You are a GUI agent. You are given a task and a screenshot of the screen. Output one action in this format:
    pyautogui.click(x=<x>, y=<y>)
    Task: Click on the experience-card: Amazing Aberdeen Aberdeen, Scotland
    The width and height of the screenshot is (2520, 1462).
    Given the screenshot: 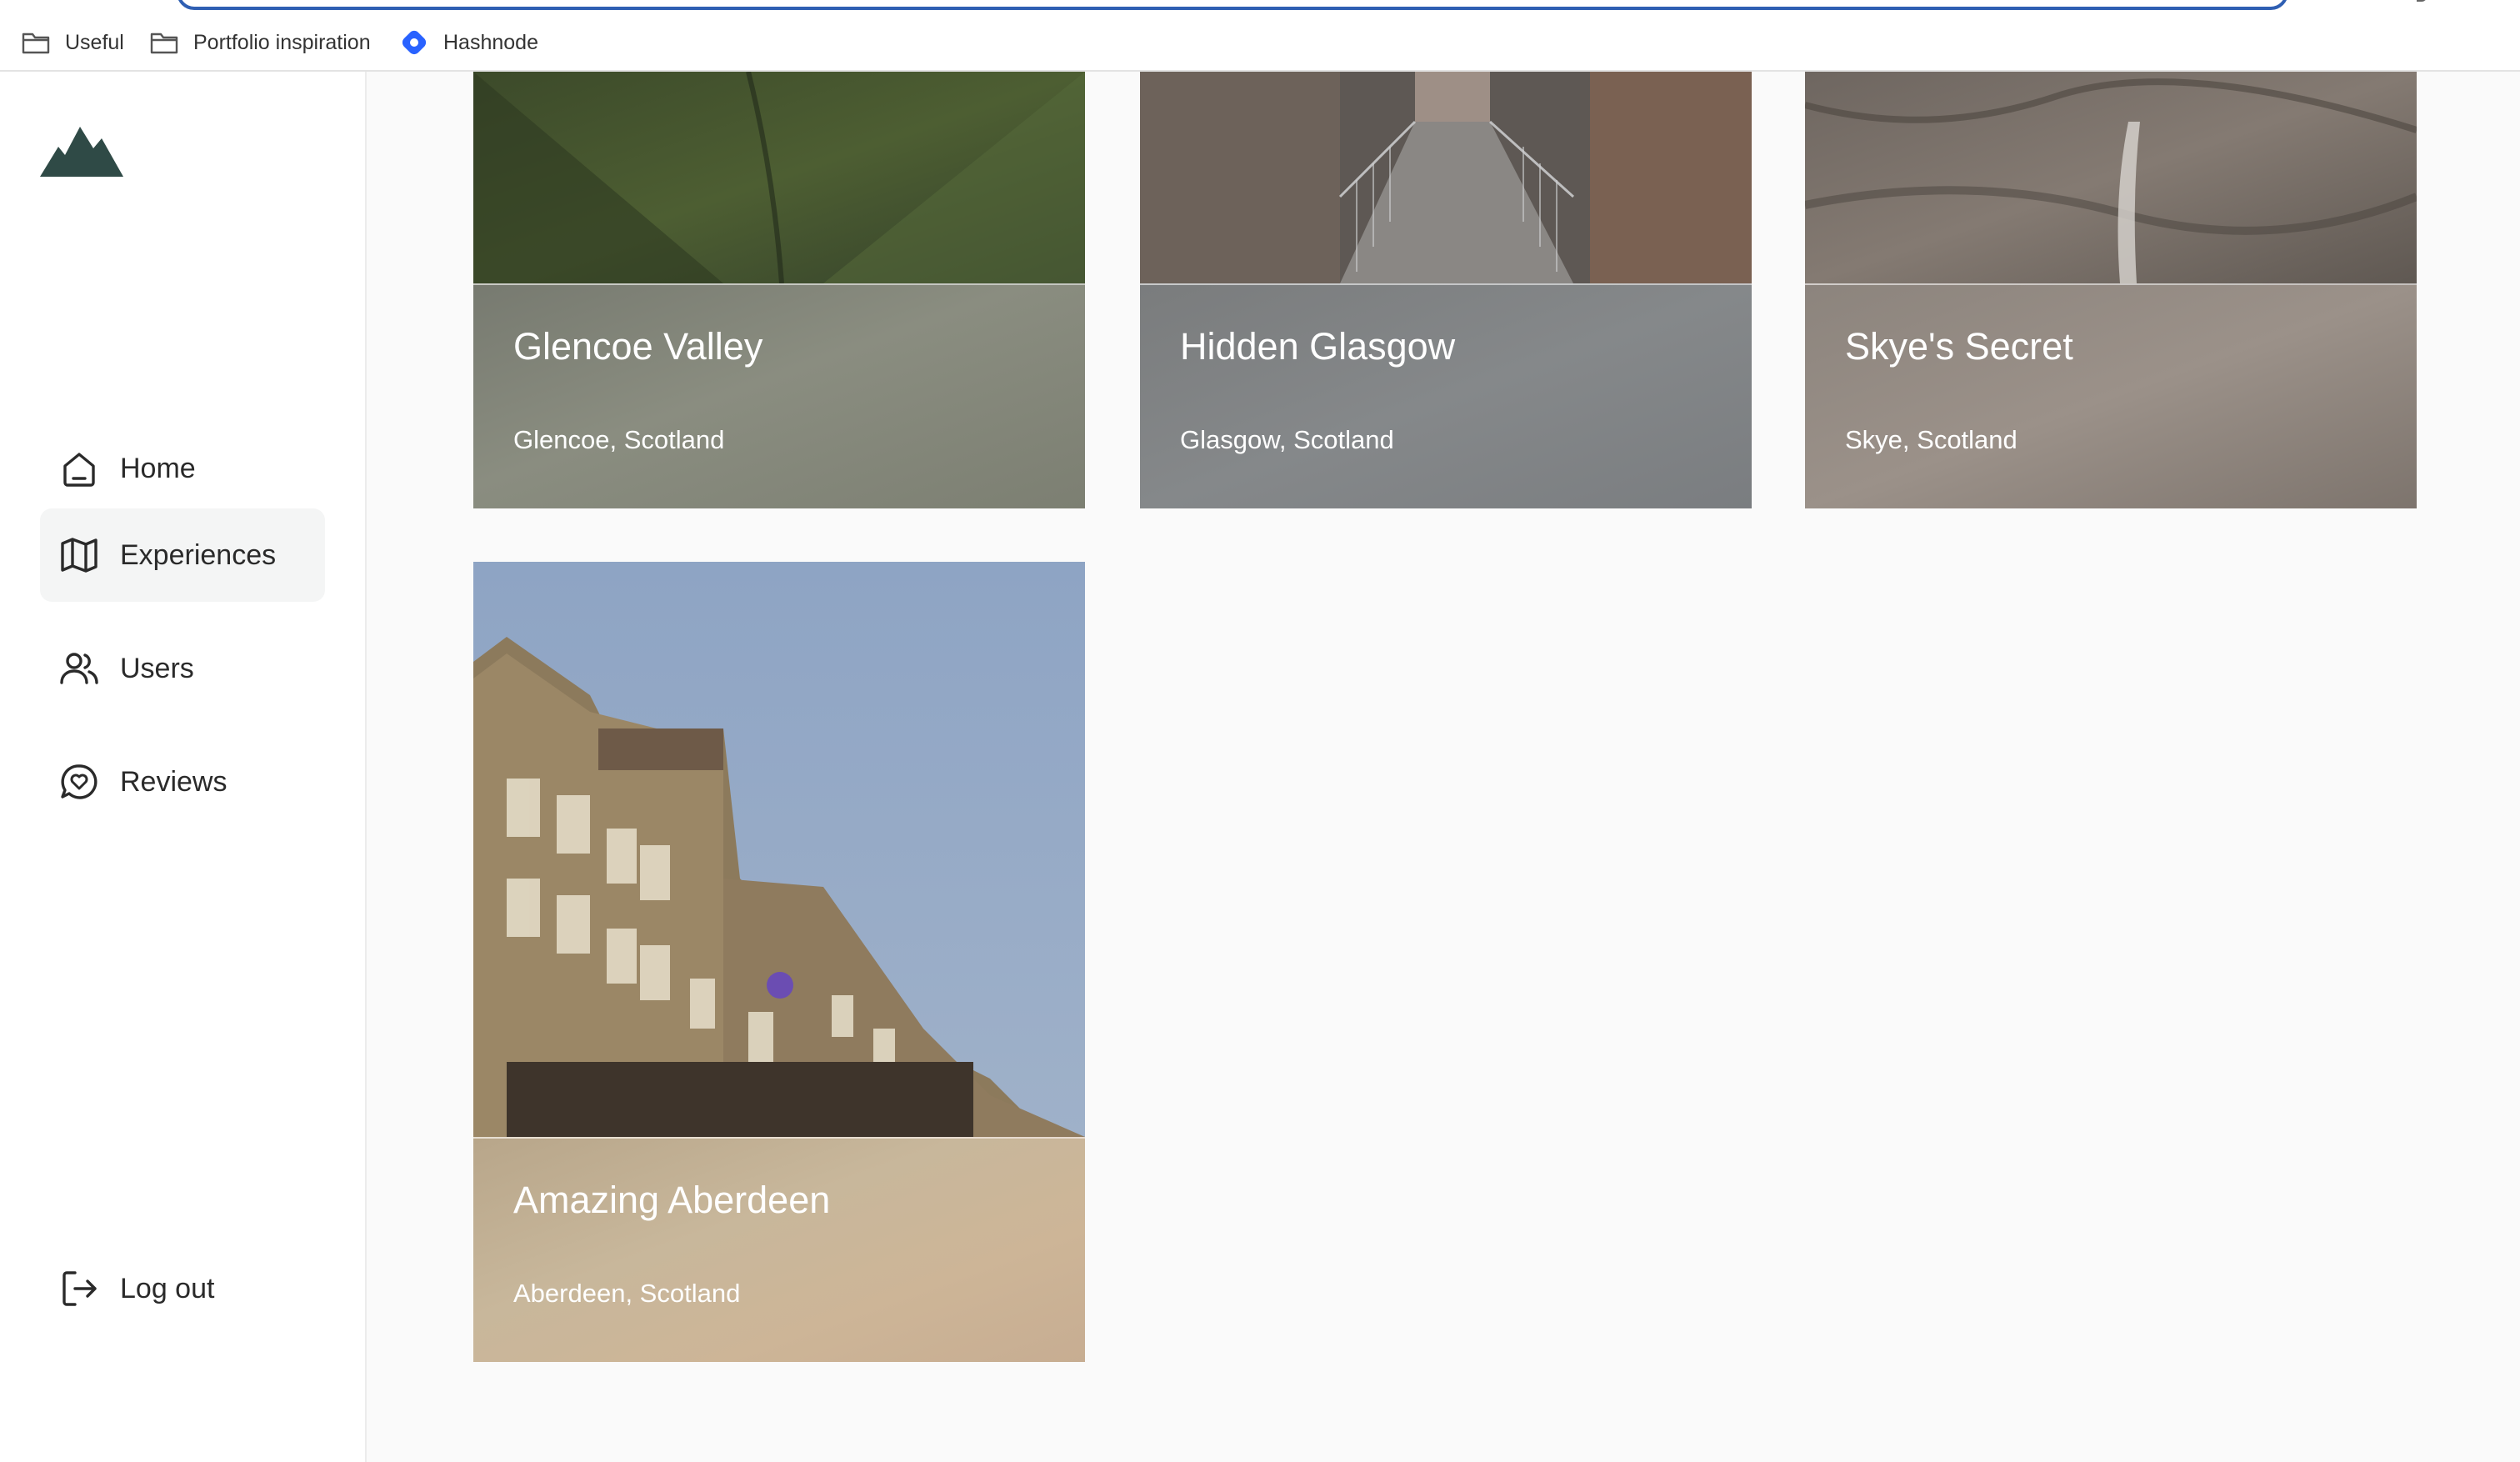 What is the action you would take?
    pyautogui.click(x=779, y=962)
    